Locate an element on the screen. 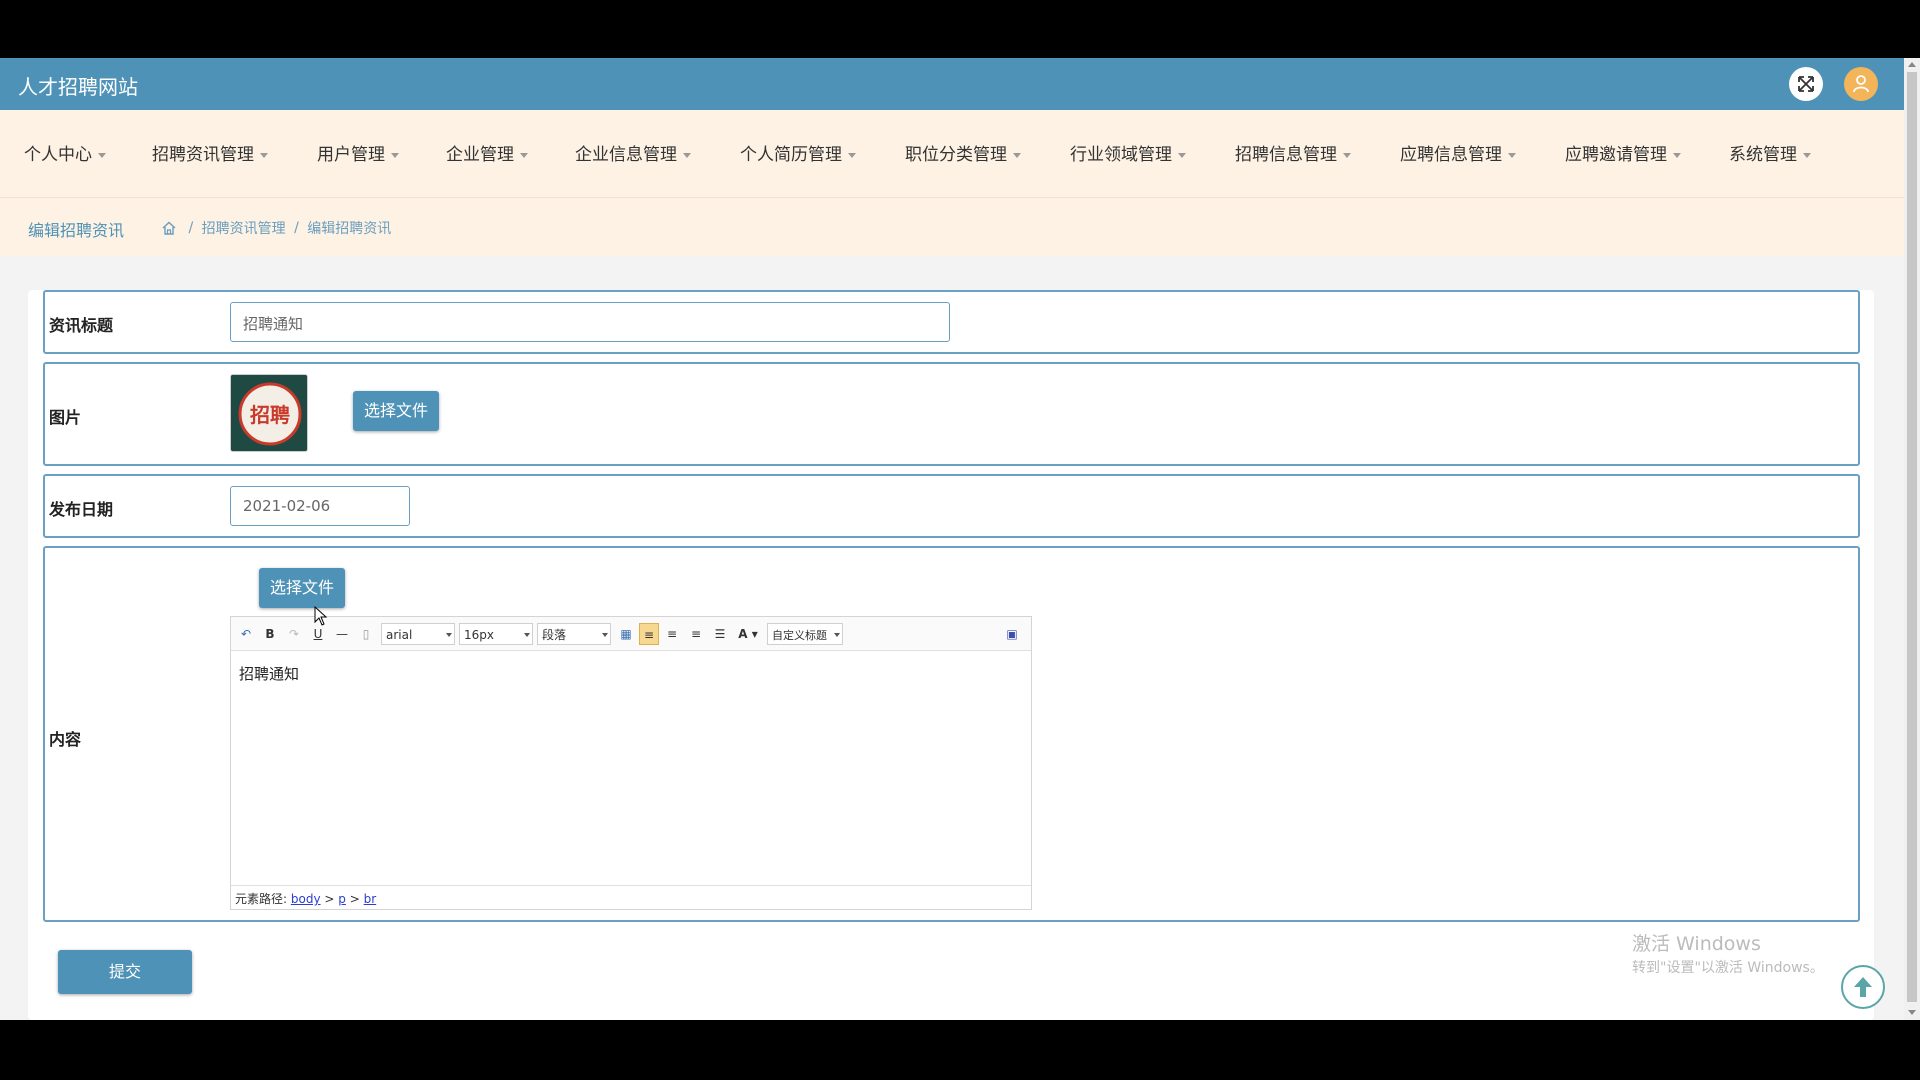 The height and width of the screenshot is (1080, 1920). redo-icon: ↷ is located at coordinates (294, 634).